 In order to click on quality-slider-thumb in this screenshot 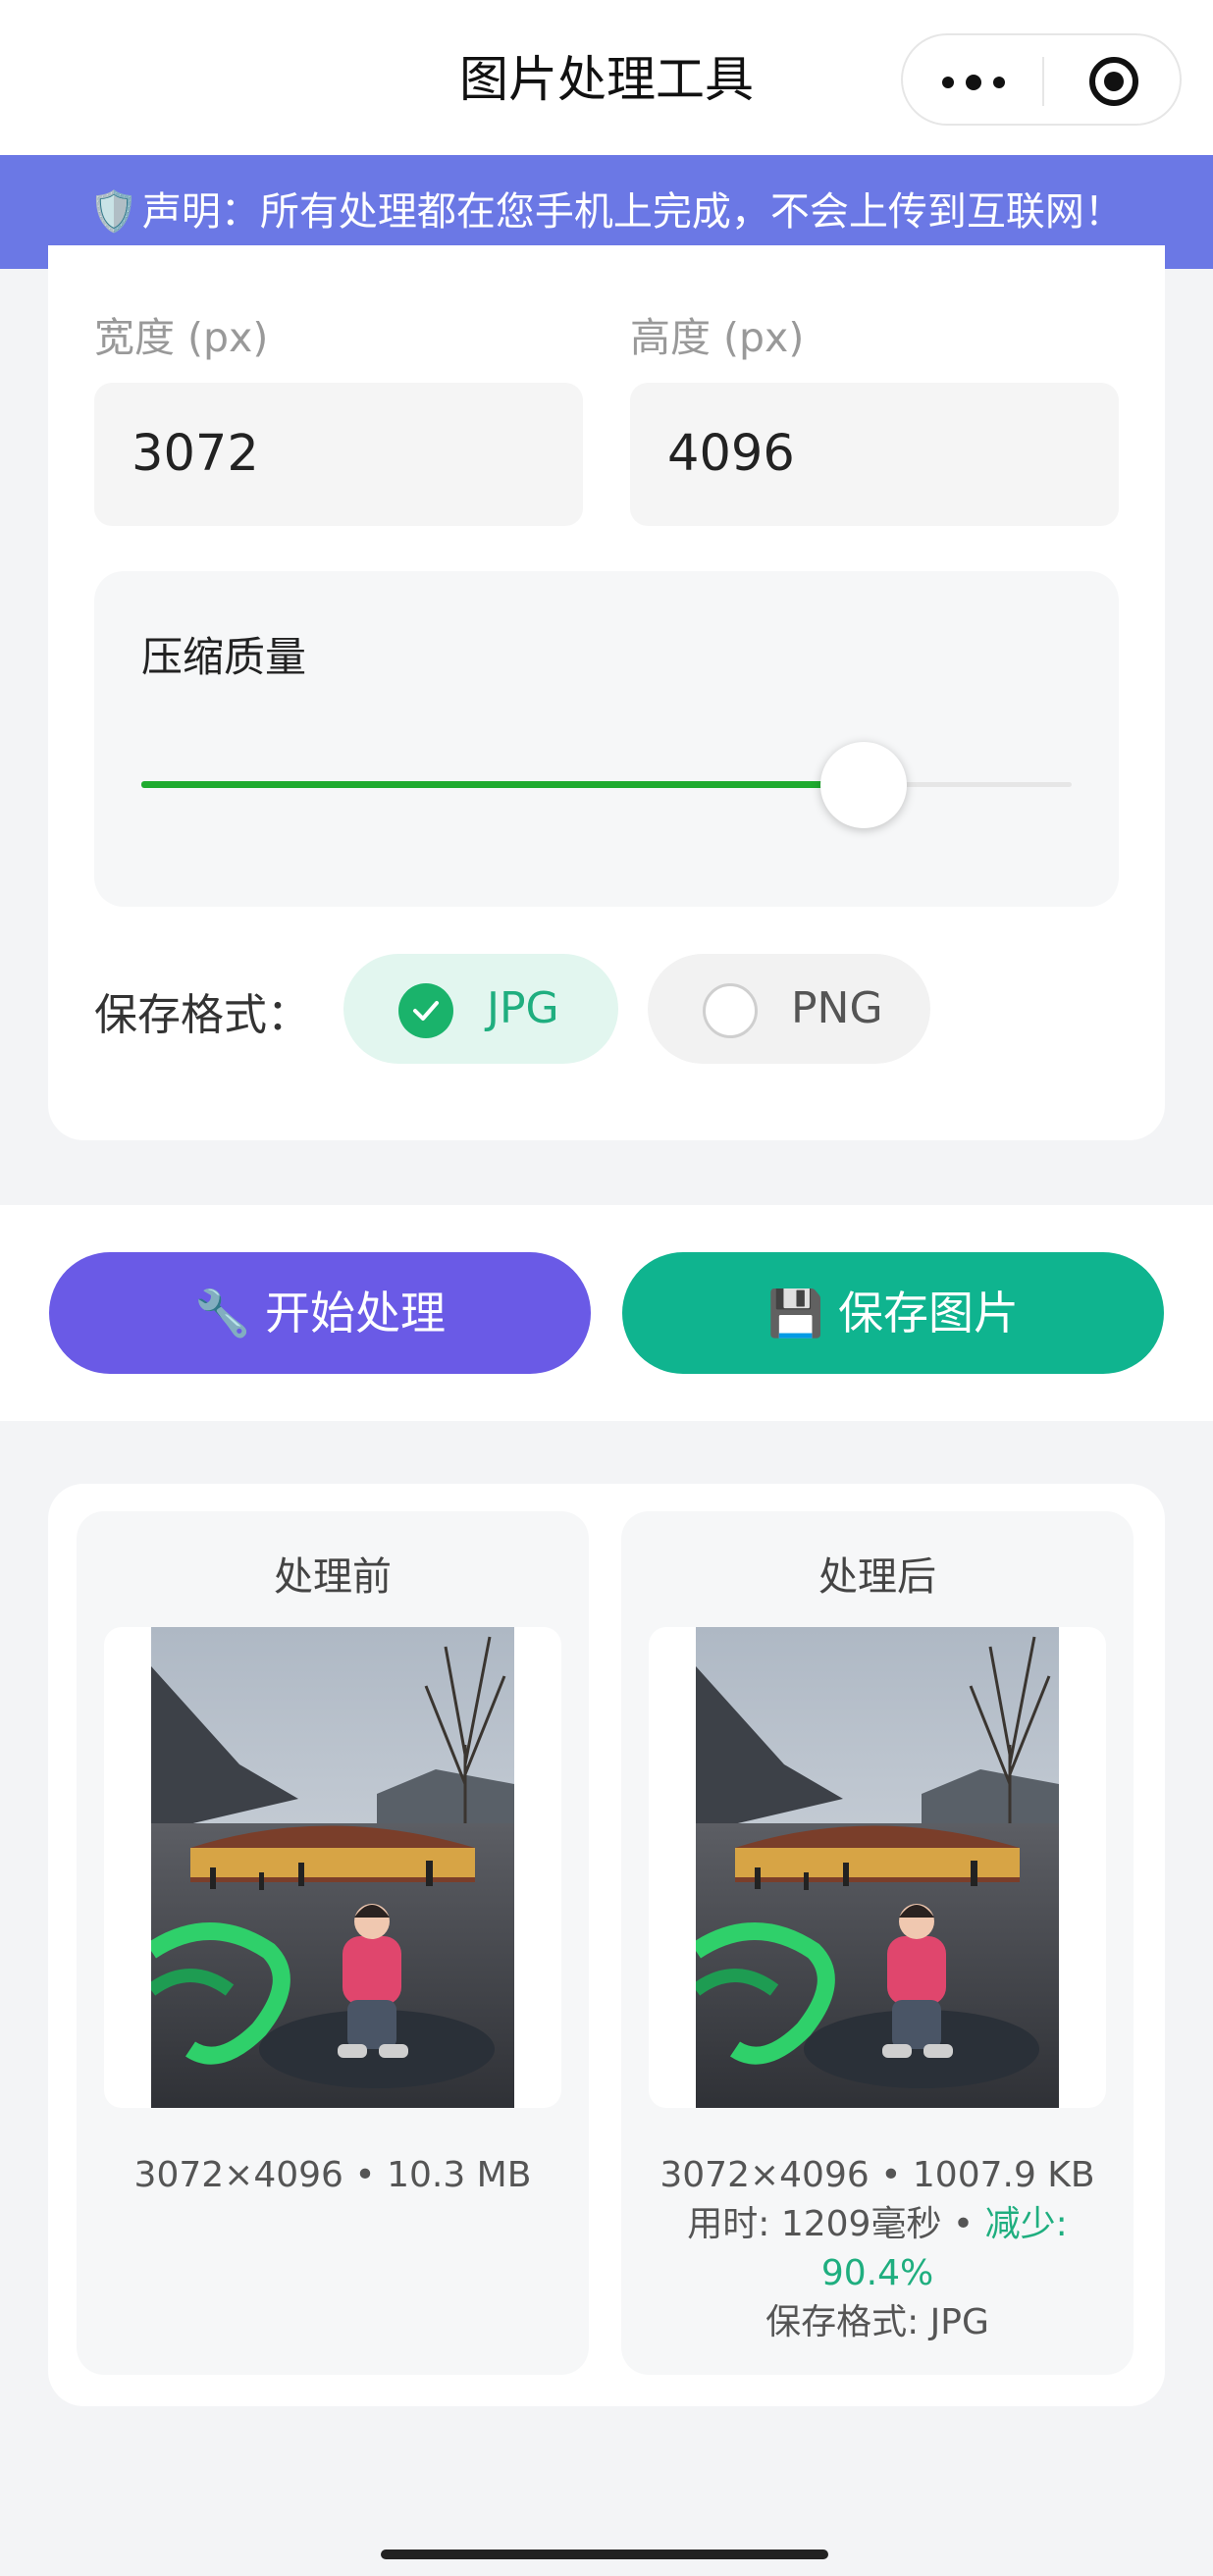, I will do `click(863, 785)`.